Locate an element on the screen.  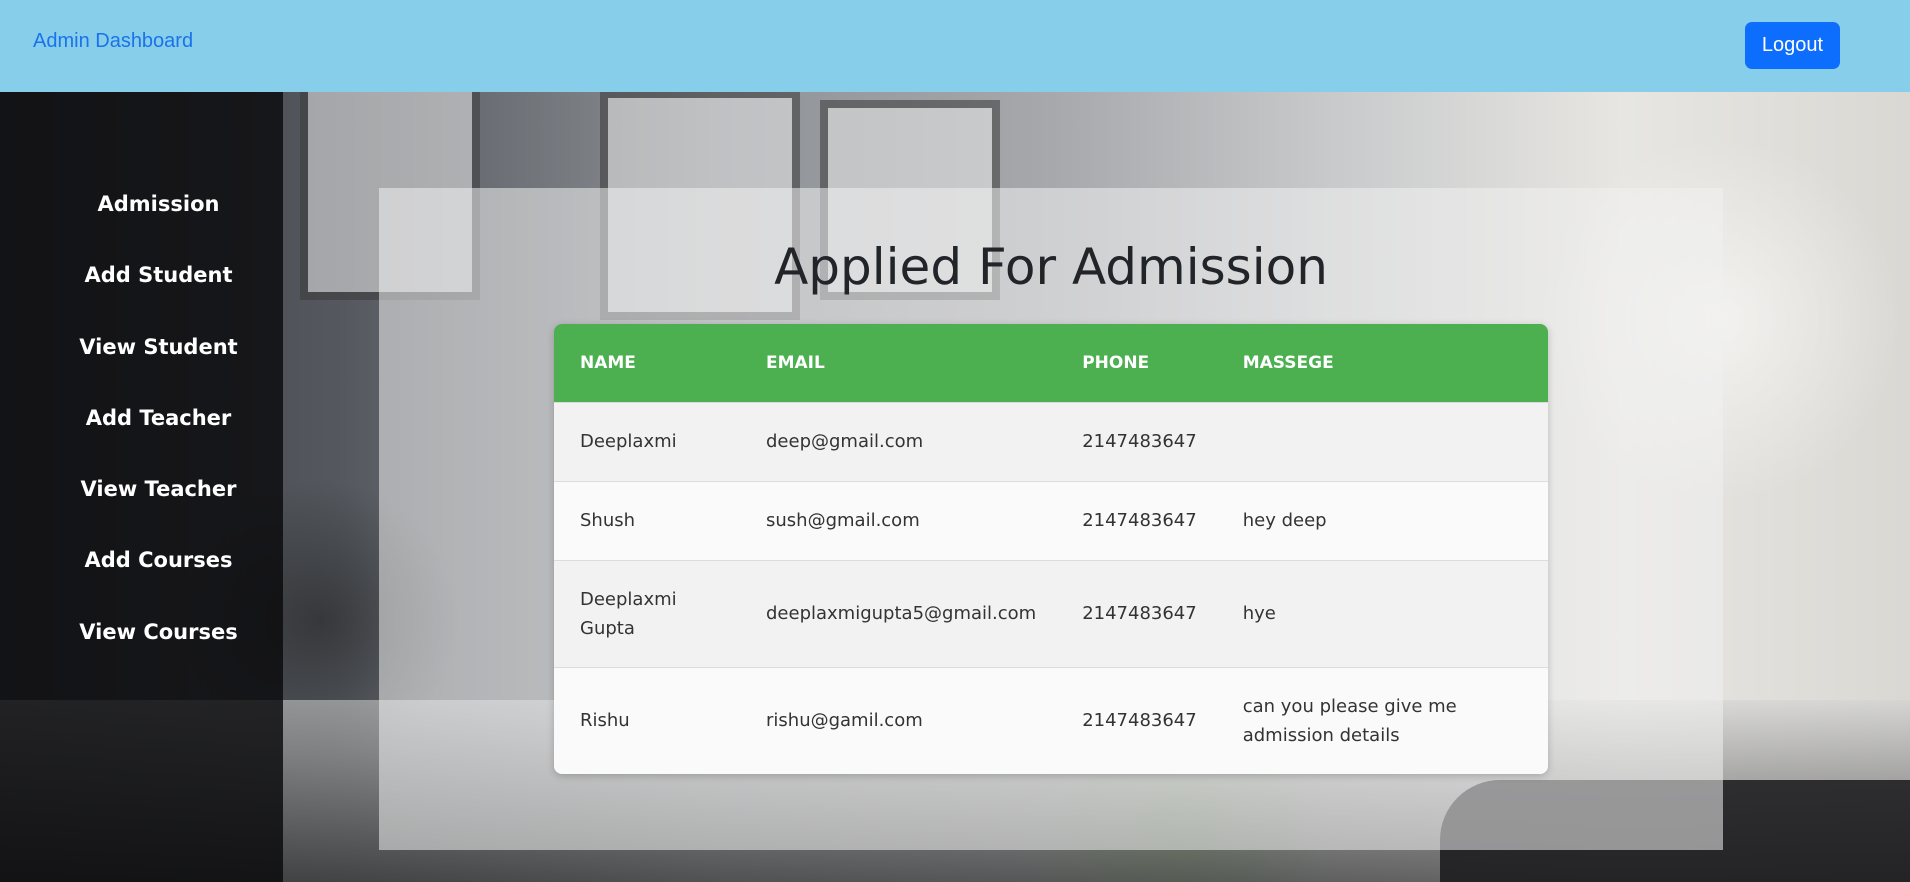
sidebar-item-add-courses: Add Courses is located at coordinates (158, 560).